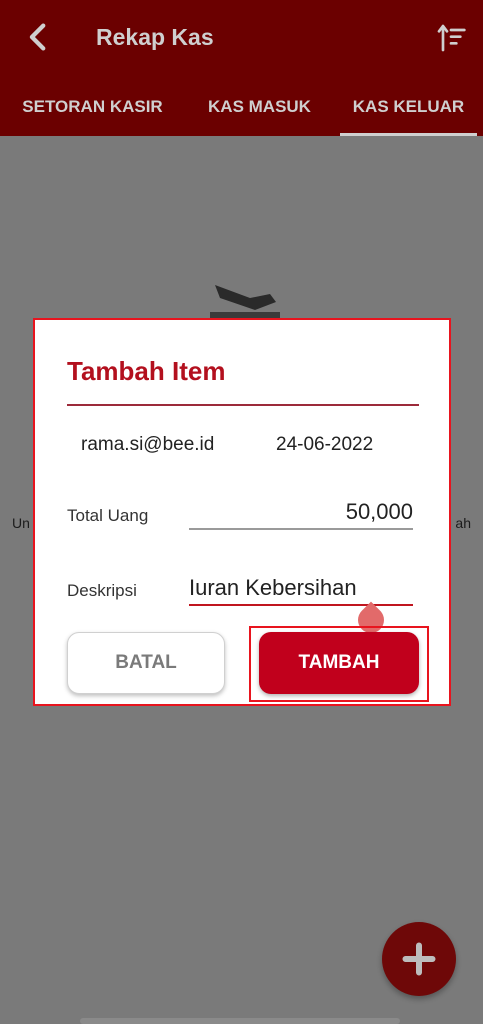  I want to click on description-input, so click(301, 589).